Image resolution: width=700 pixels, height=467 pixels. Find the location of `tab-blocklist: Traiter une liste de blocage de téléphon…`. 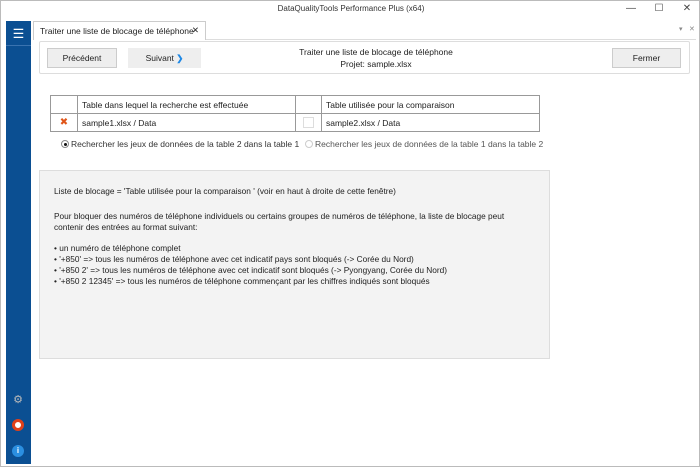

tab-blocklist: Traiter une liste de blocage de téléphon… is located at coordinates (119, 30).